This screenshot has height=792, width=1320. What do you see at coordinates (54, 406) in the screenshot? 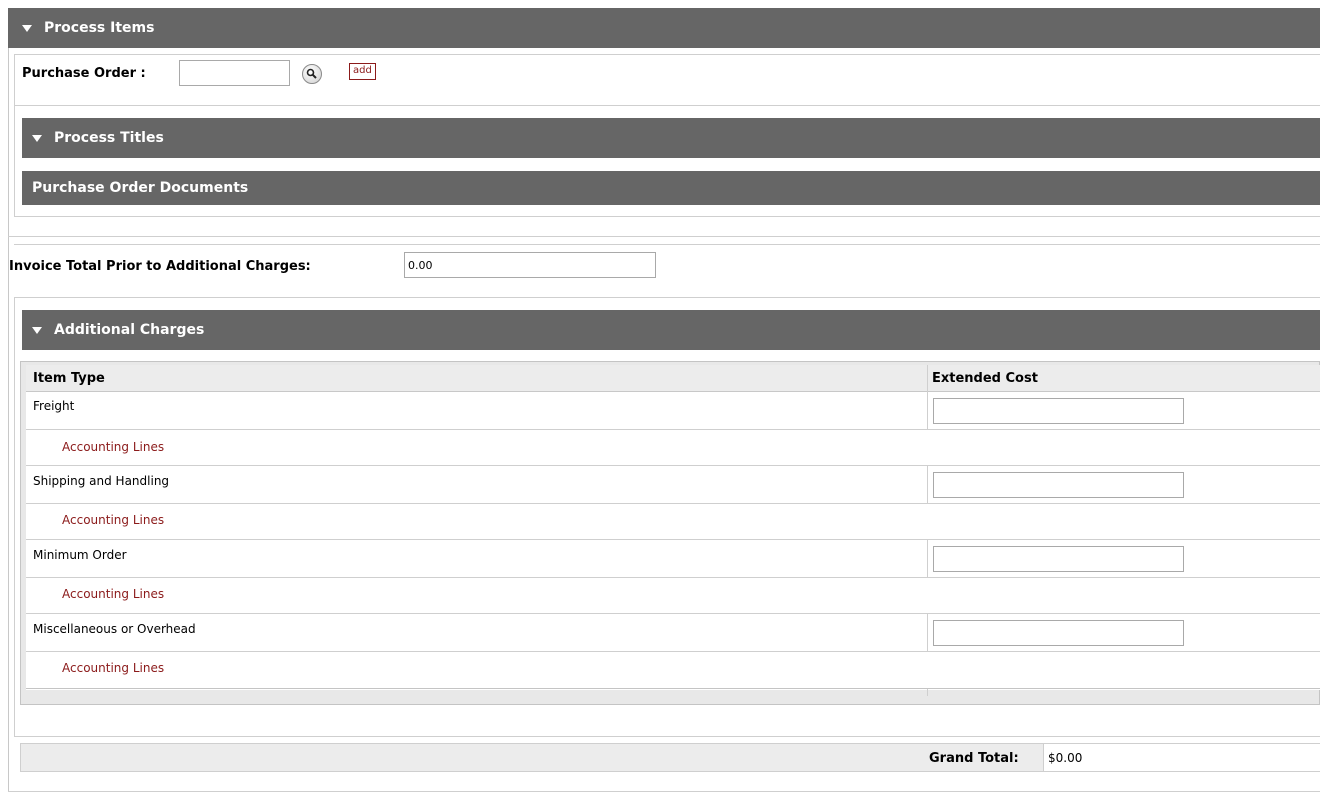
I see `item-type-freight: Freight` at bounding box center [54, 406].